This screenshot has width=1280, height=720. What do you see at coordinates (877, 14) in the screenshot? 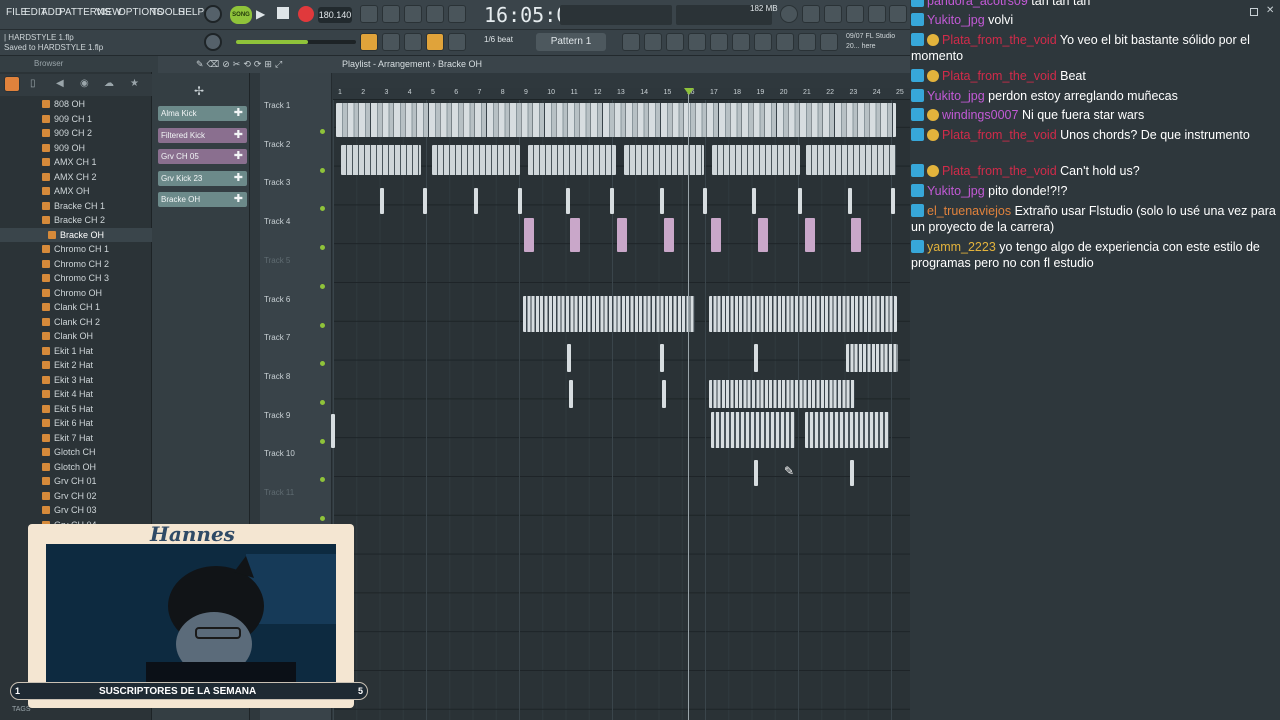
I see `save-icon` at bounding box center [877, 14].